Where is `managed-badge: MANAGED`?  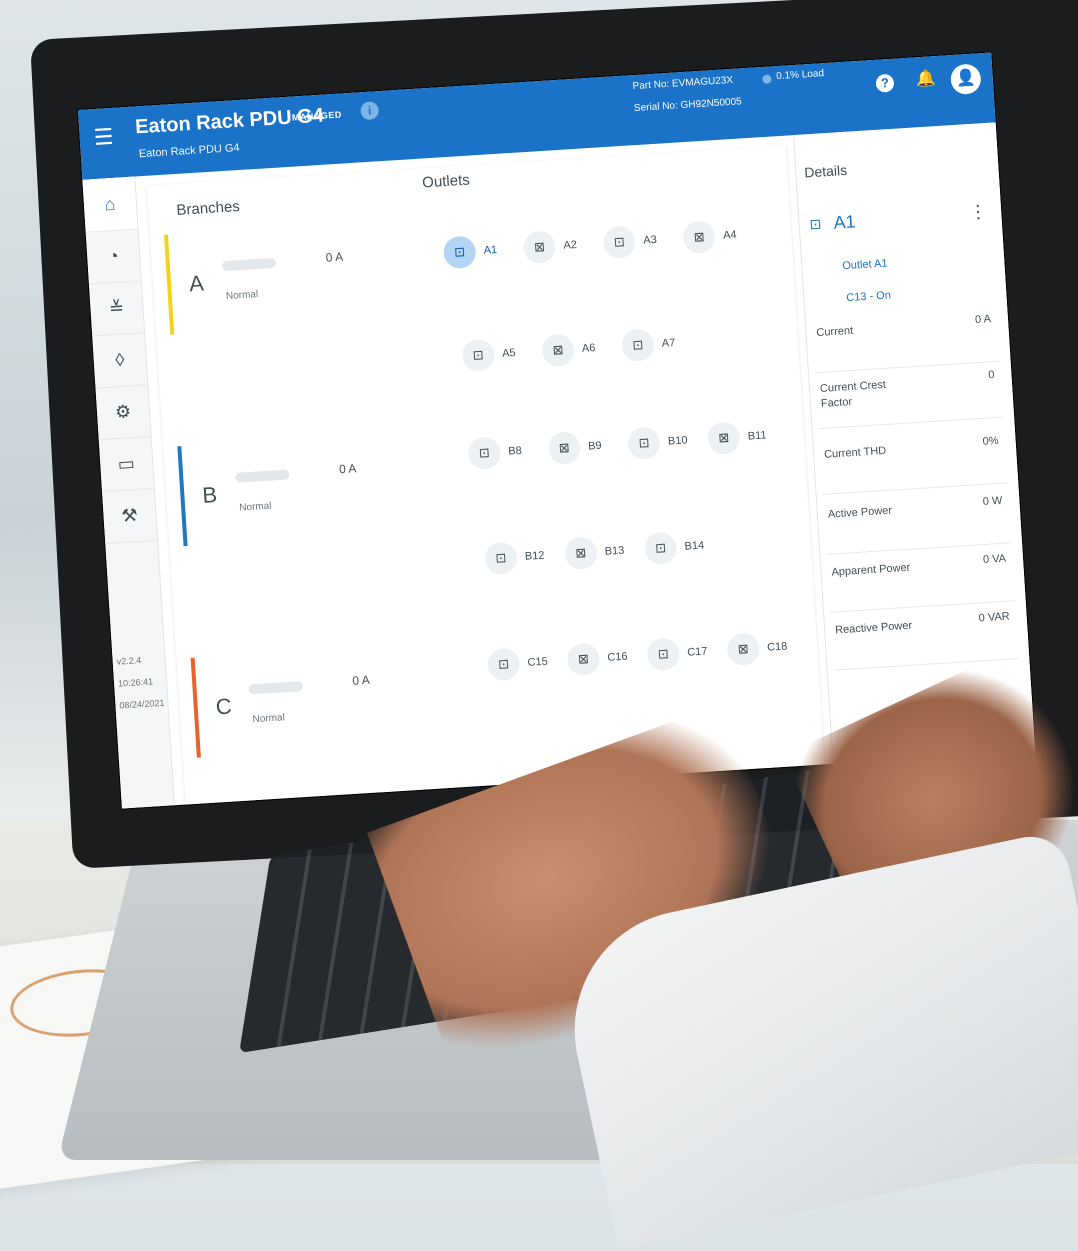
managed-badge: MANAGED is located at coordinates (317, 116).